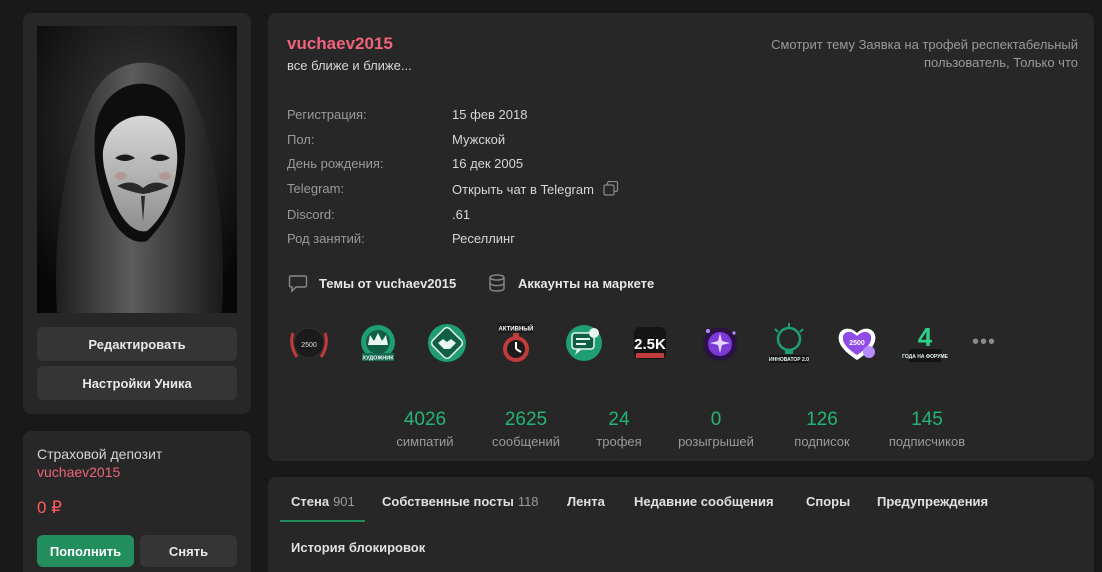  I want to click on topup-button: Пополнить, so click(85, 551).